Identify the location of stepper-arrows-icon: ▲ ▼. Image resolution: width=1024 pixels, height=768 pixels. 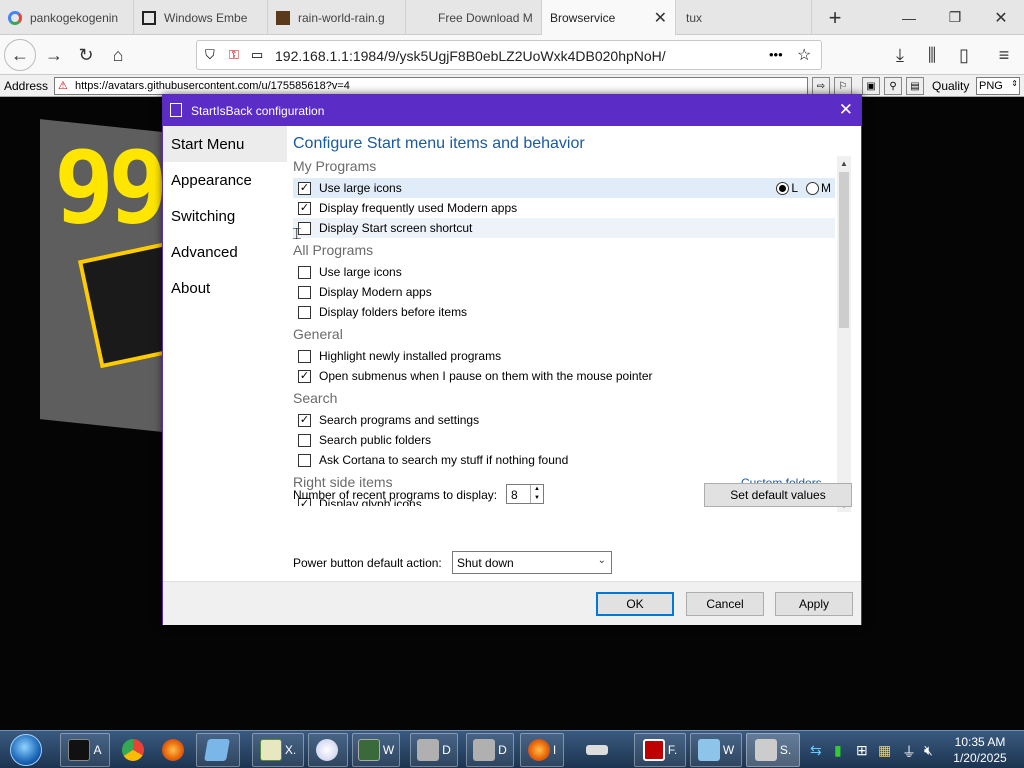
(536, 494).